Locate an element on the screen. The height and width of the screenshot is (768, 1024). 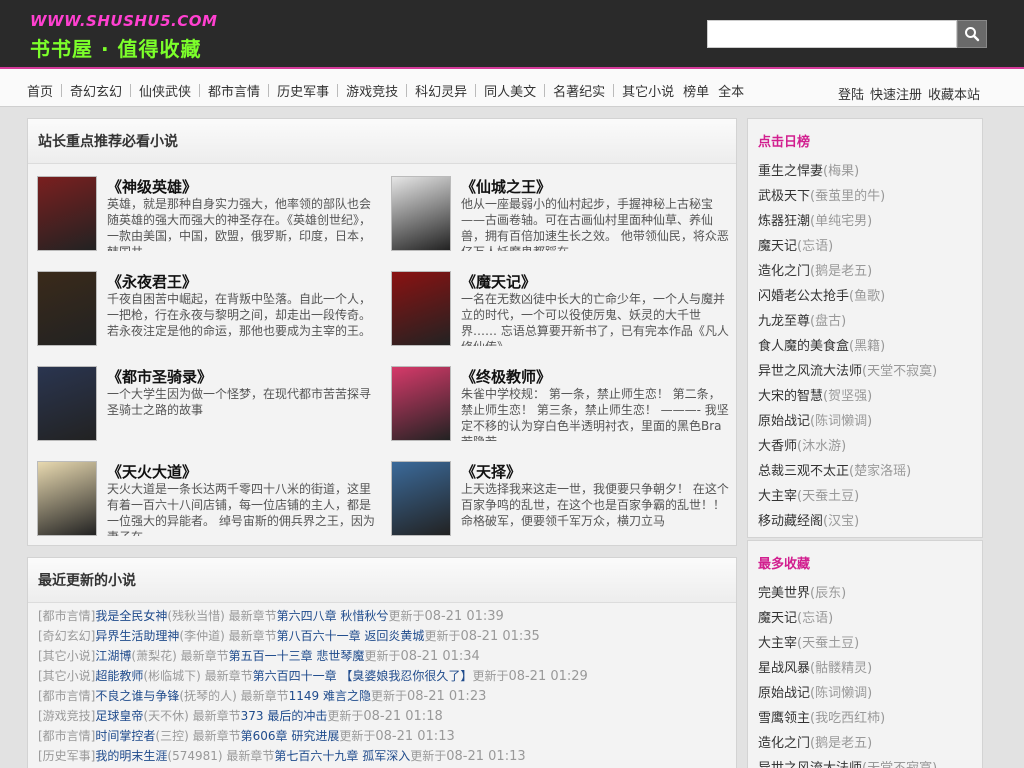
most-favorited-book-link: 完美世界 is located at coordinates (784, 593).